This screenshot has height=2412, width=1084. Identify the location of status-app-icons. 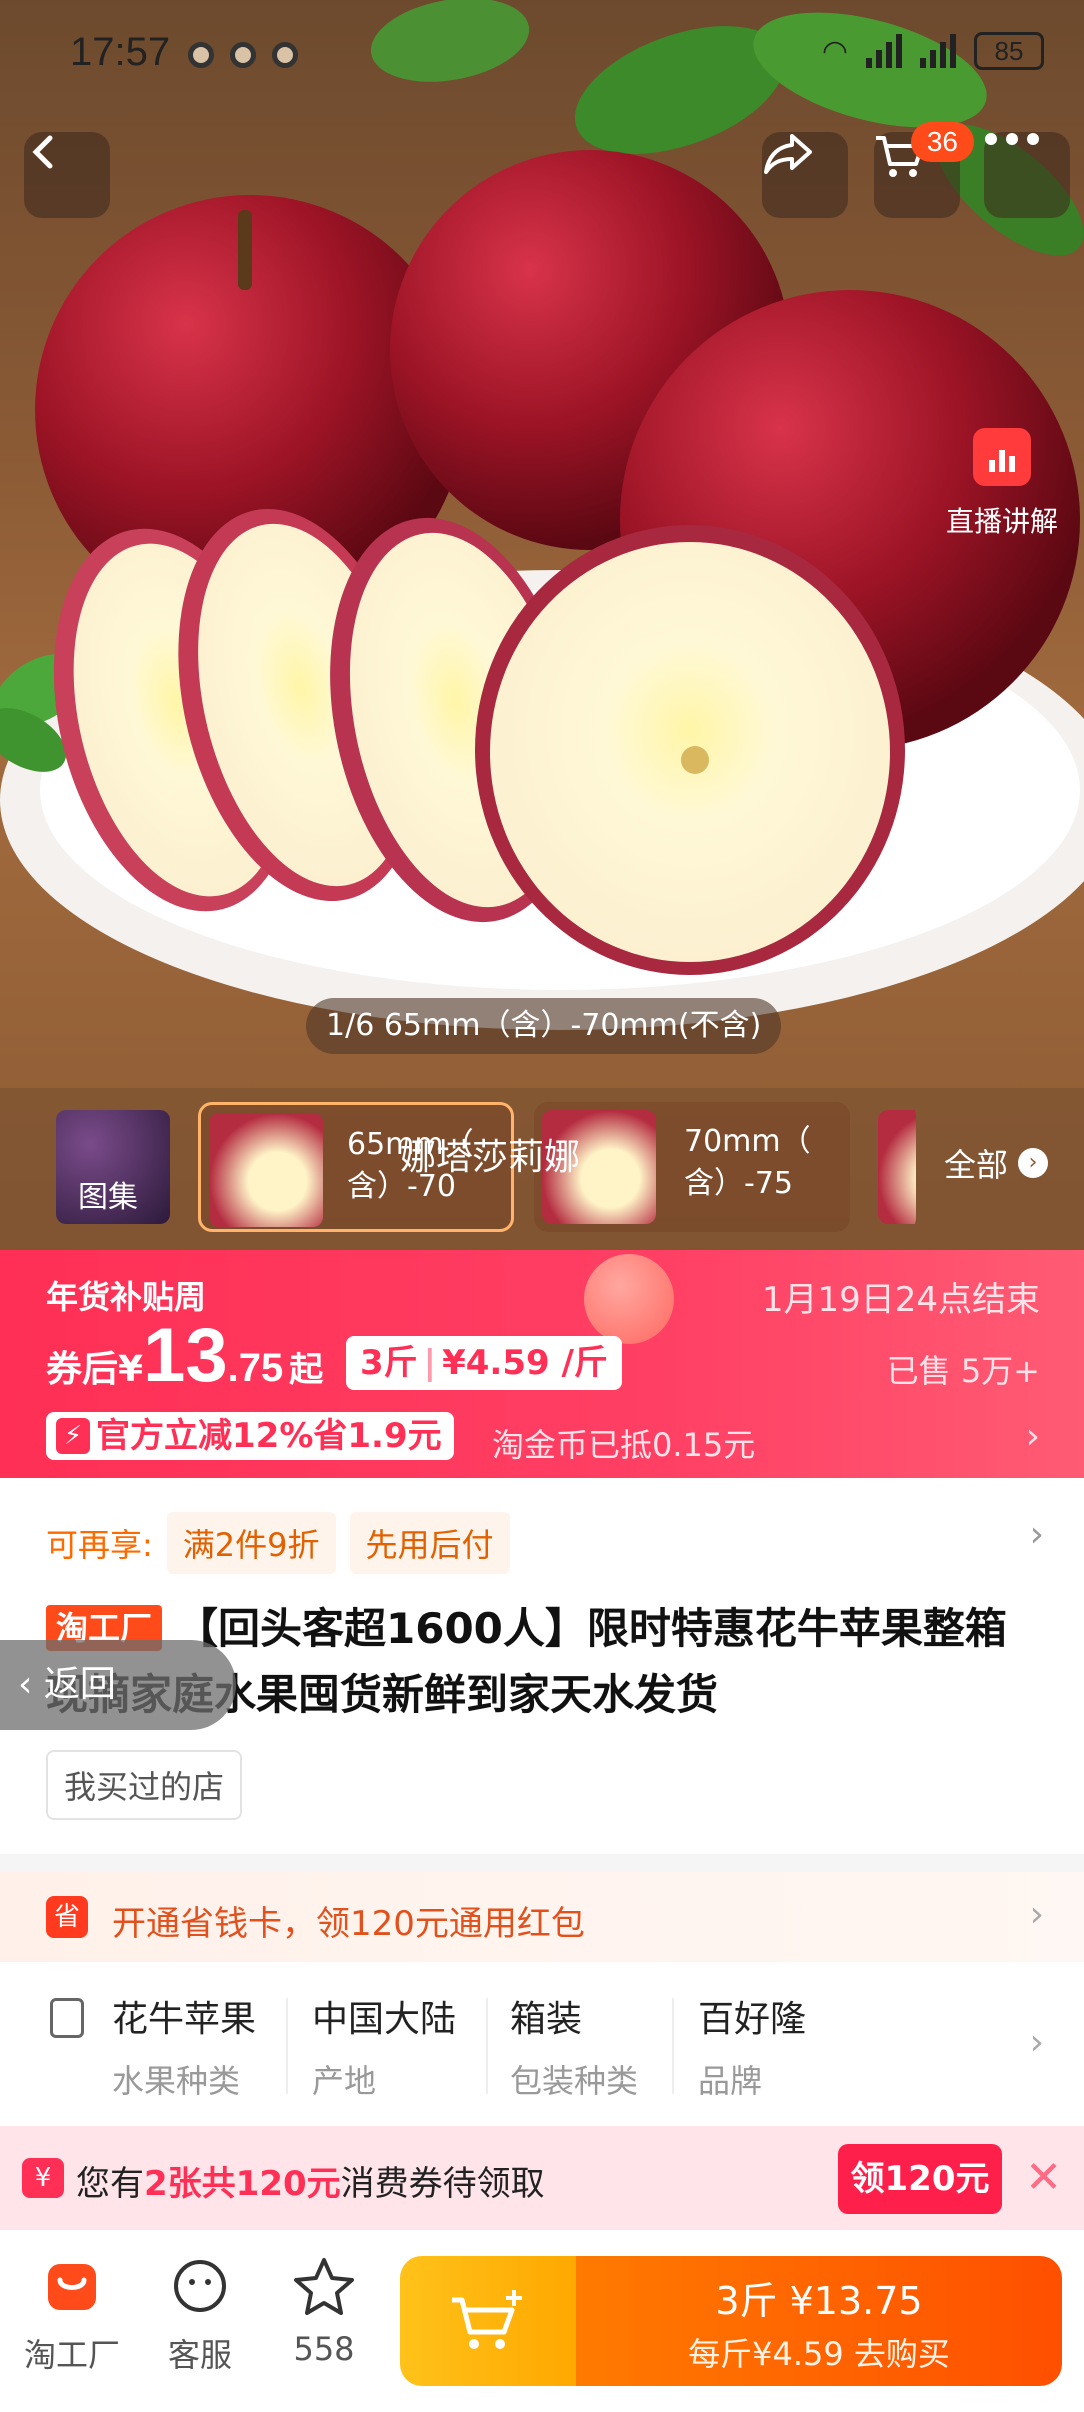
(243, 55).